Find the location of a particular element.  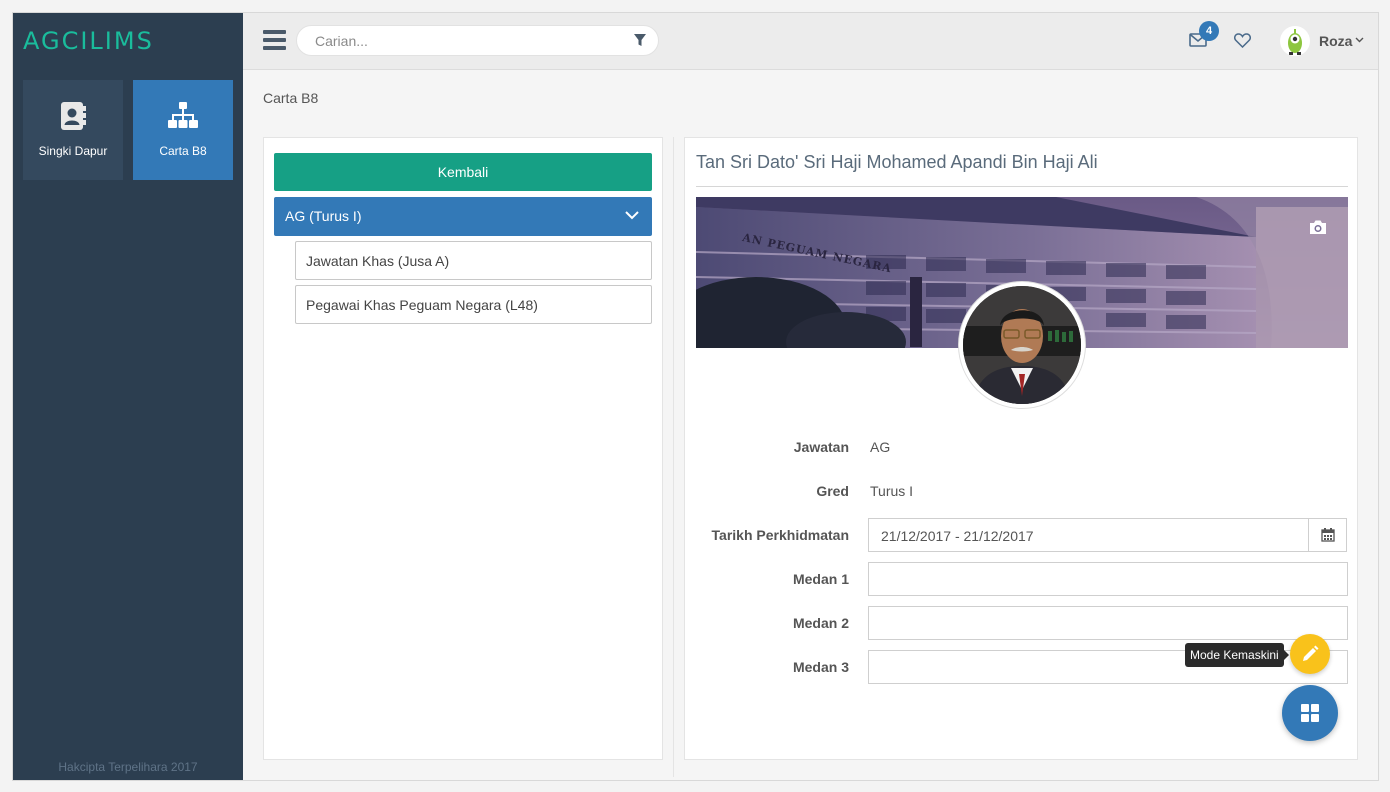

profile-portrait-image is located at coordinates (1022, 345).